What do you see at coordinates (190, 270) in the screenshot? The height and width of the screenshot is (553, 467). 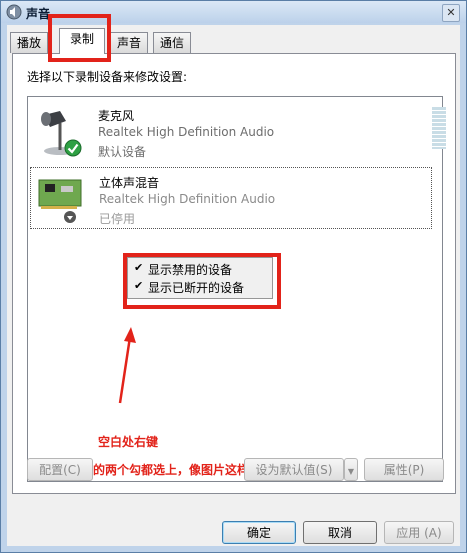 I see `menu-item-label: 显示禁用的设备` at bounding box center [190, 270].